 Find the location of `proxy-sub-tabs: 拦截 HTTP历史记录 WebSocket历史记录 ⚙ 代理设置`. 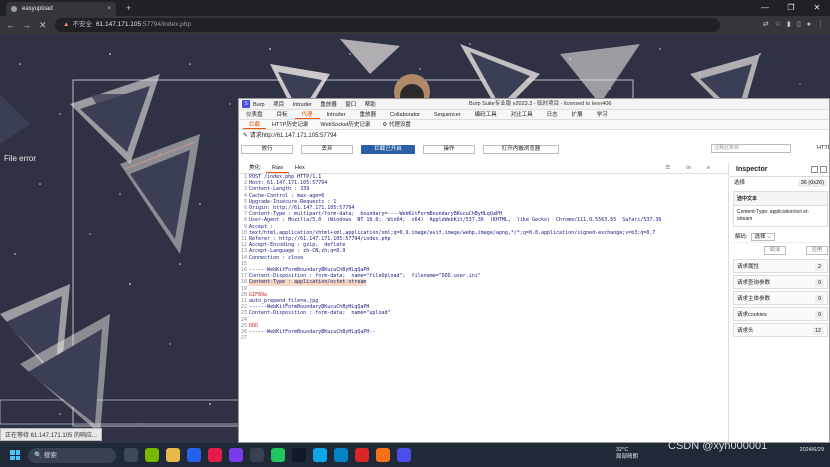

proxy-sub-tabs: 拦截 HTTP历史记录 WebSocket历史记录 ⚙ 代理设置 is located at coordinates (534, 125).